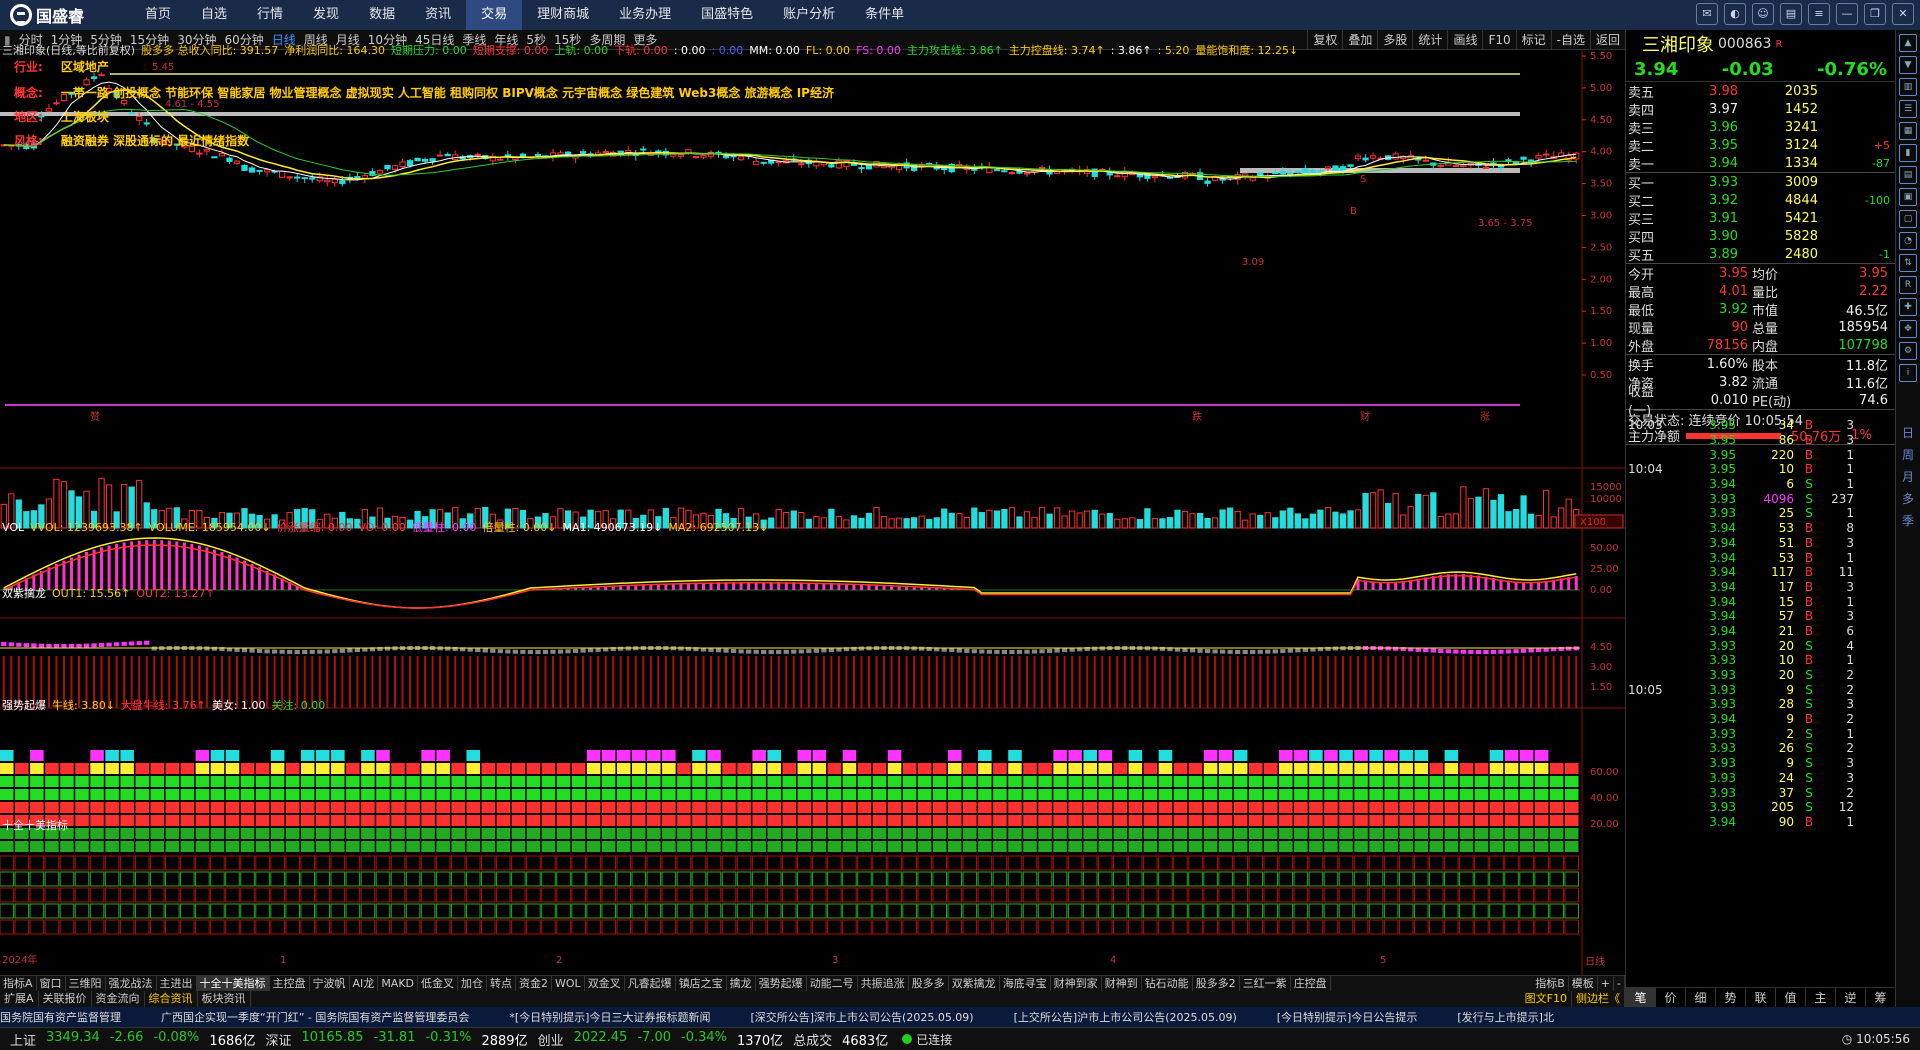 The image size is (1920, 1050). I want to click on compare-icon: ⇅, so click(1908, 263).